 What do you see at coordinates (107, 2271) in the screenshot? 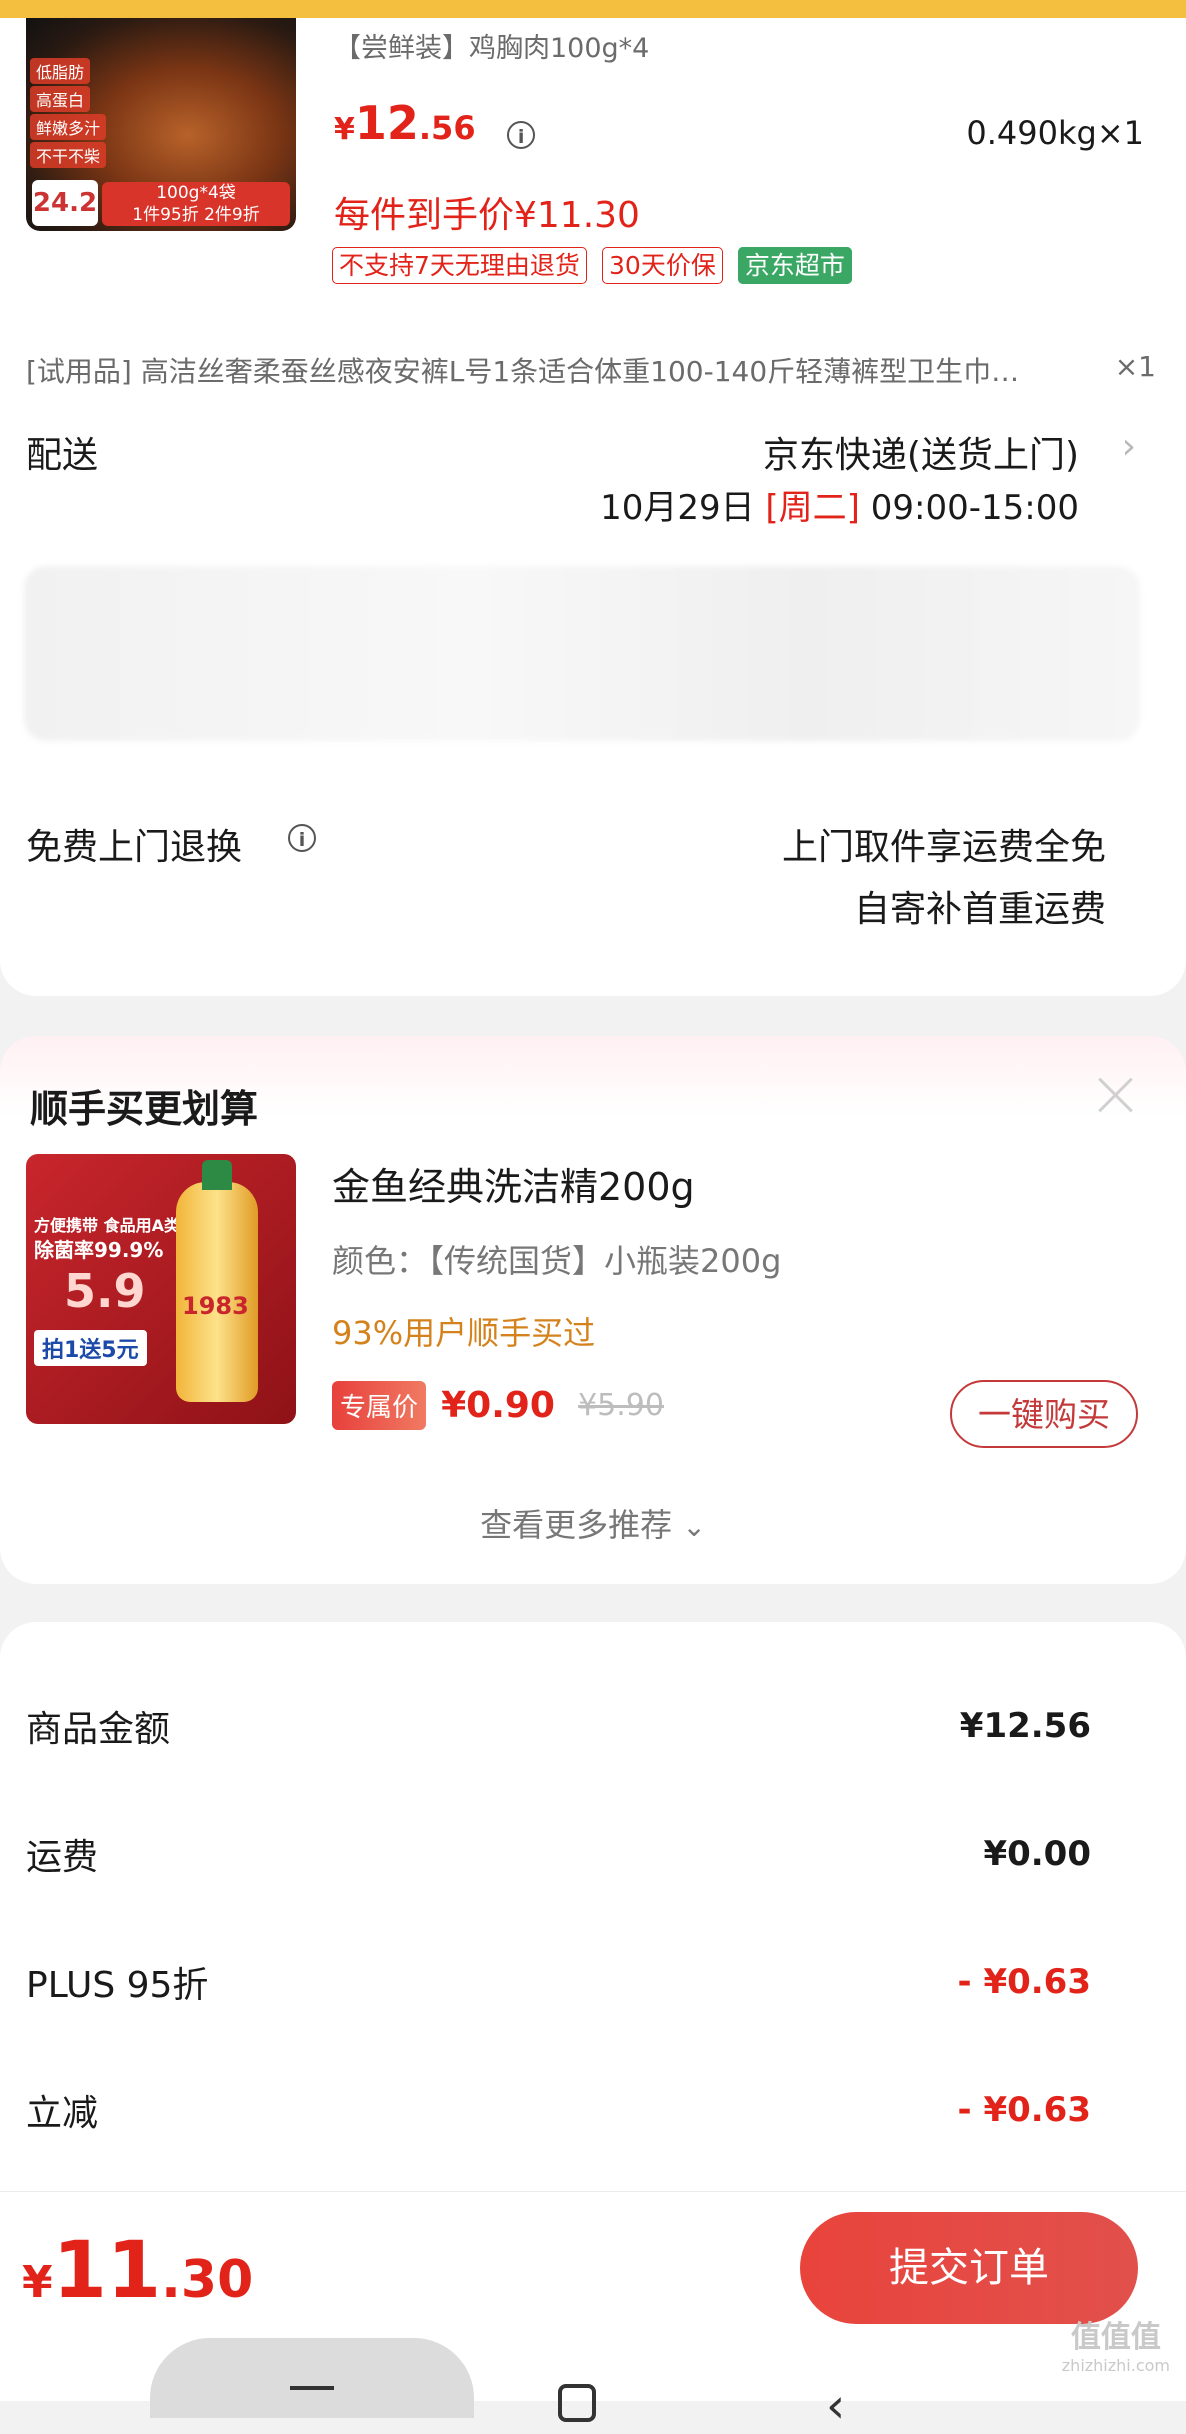
I see `total-integer: 11` at bounding box center [107, 2271].